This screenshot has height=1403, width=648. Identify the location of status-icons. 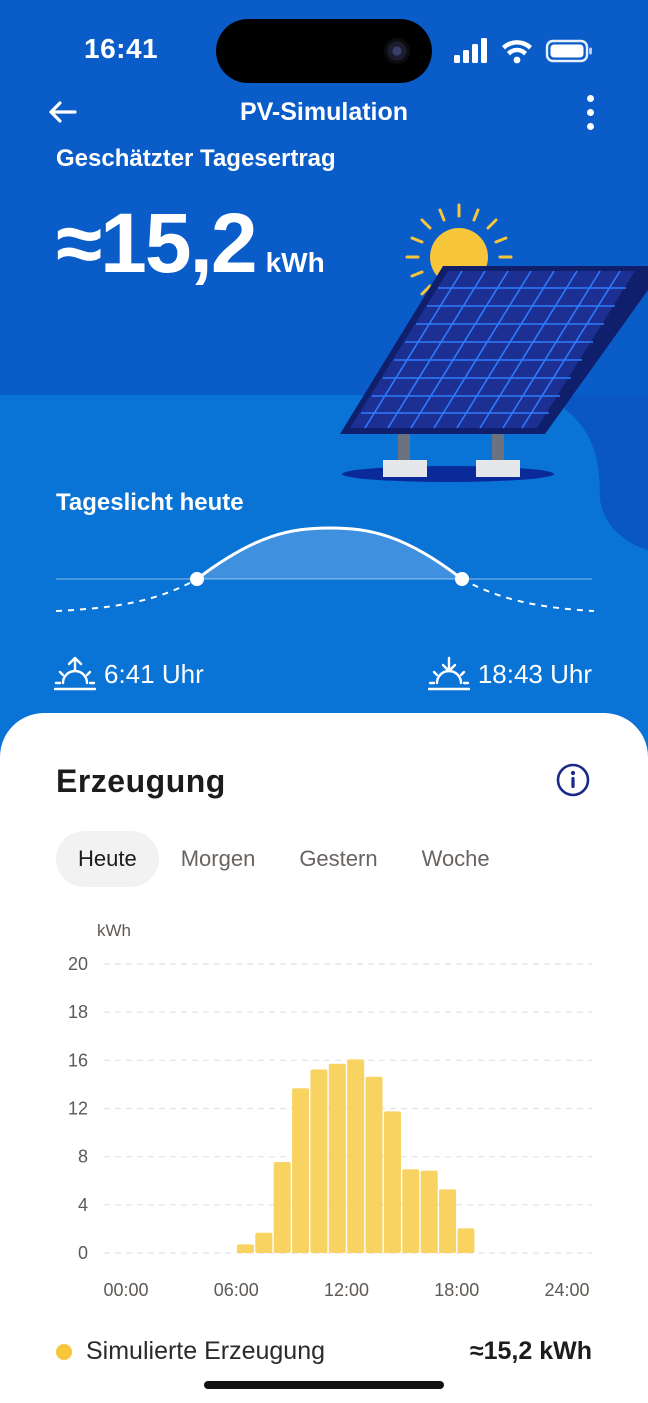
(523, 51).